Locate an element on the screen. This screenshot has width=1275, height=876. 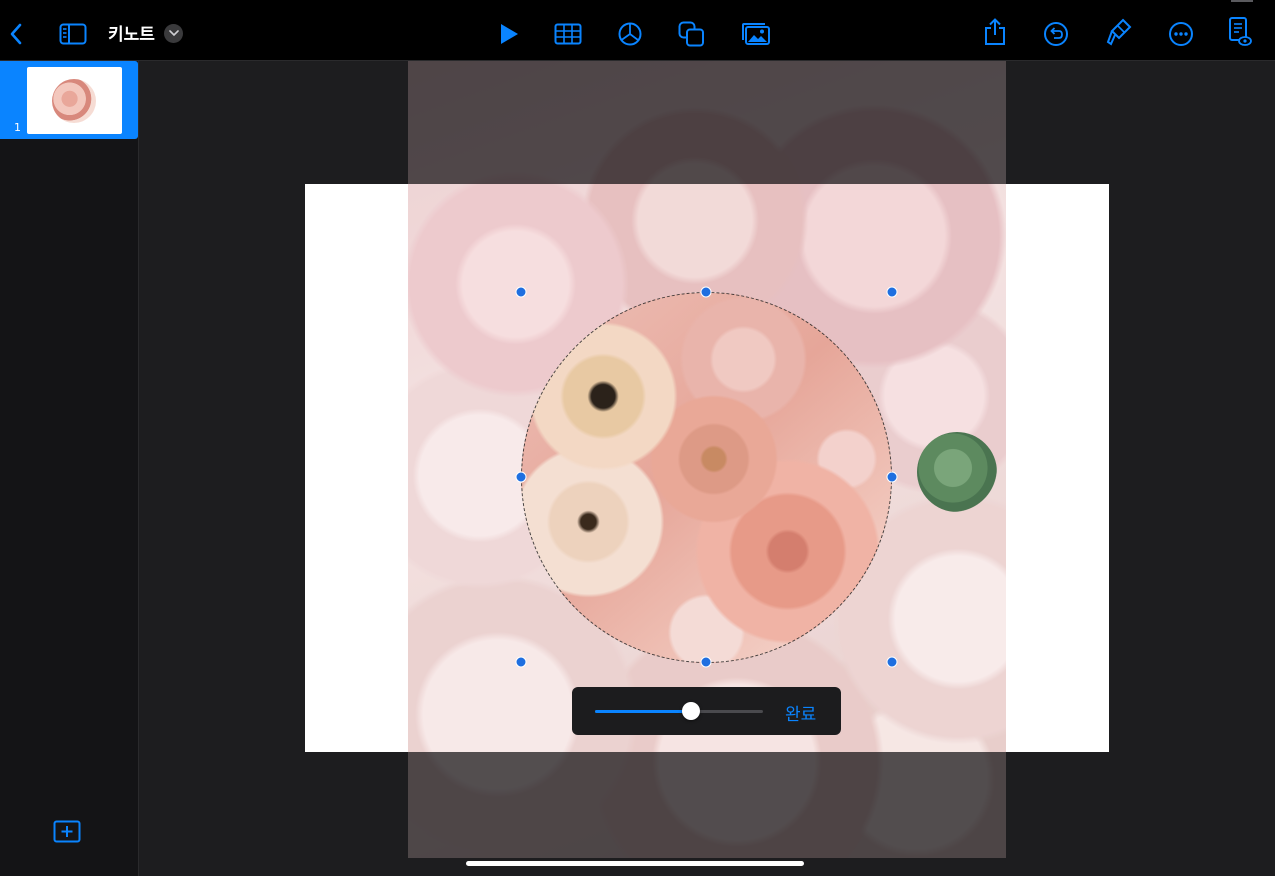
home-indicator is located at coordinates (635, 863).